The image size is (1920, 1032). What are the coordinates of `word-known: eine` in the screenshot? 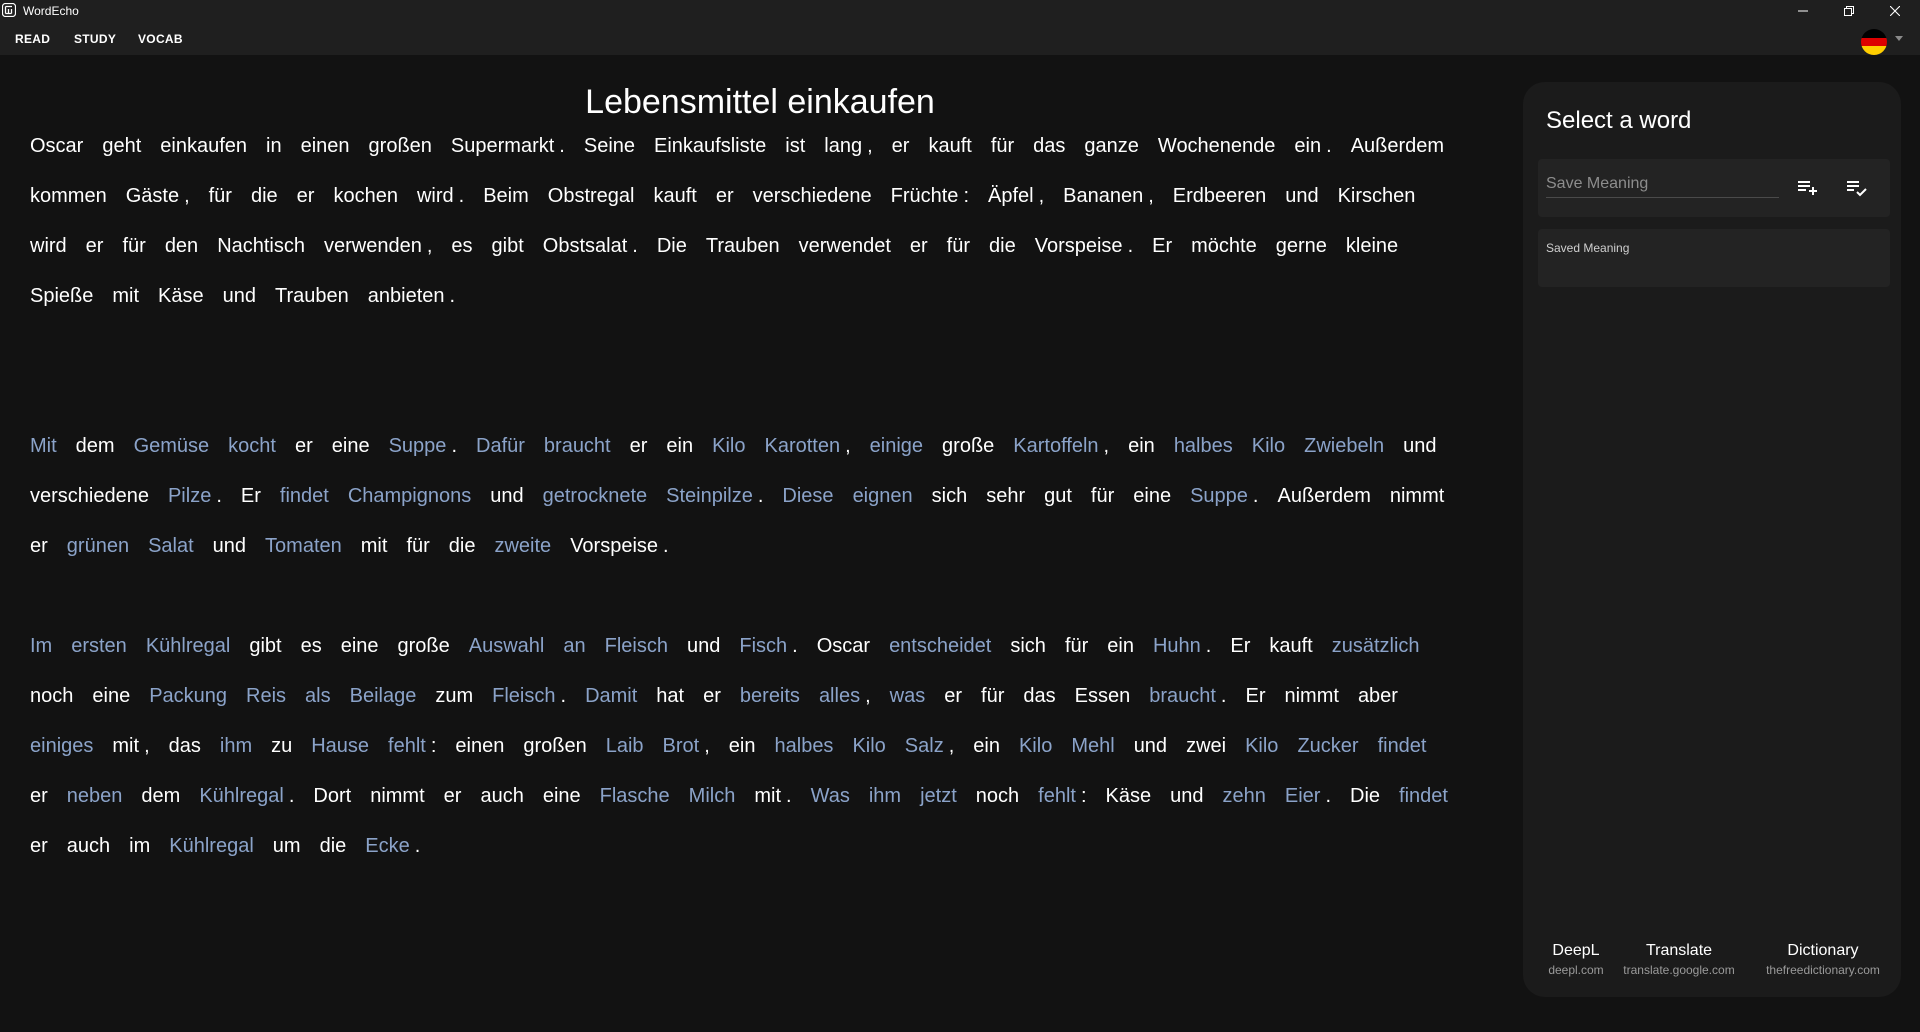 It's located at (360, 646).